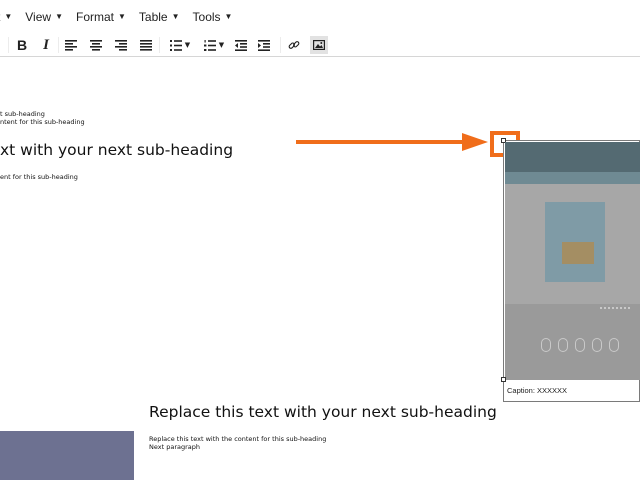  What do you see at coordinates (153, 16) in the screenshot?
I see `menu-table-label: Table` at bounding box center [153, 16].